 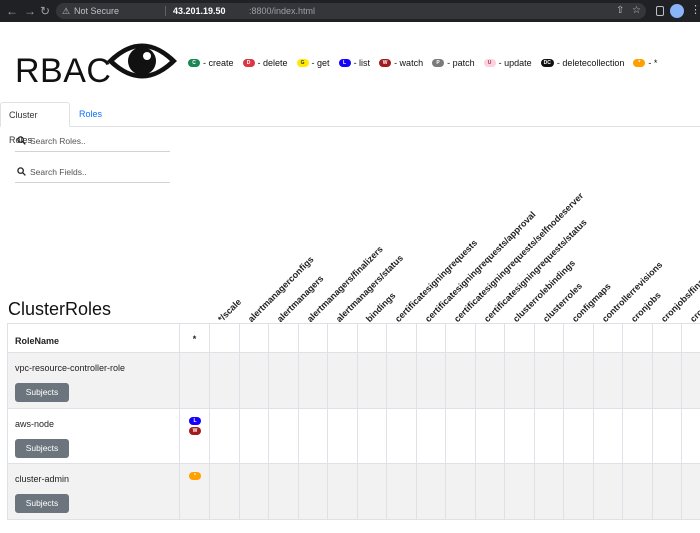 I want to click on star-permission-cell, so click(x=195, y=381).